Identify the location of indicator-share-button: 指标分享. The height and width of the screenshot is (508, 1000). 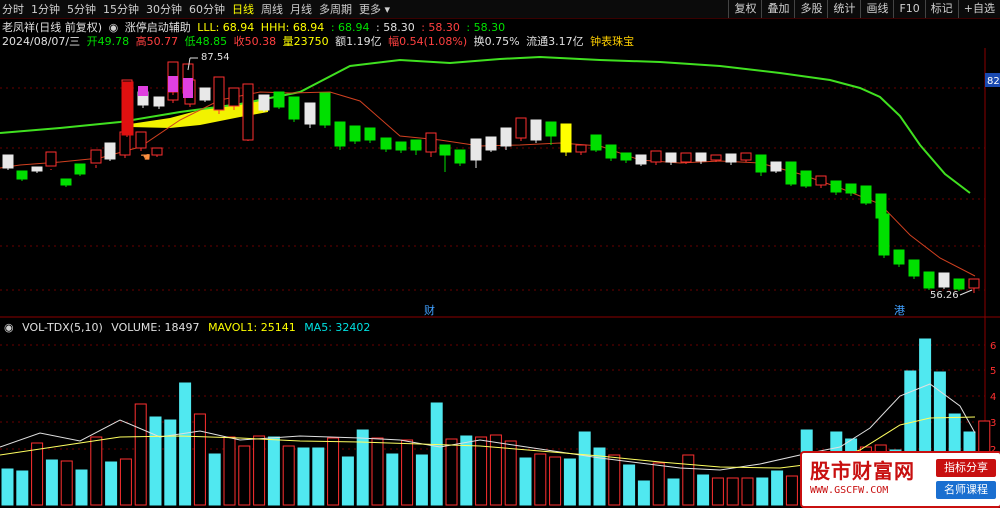
(966, 468).